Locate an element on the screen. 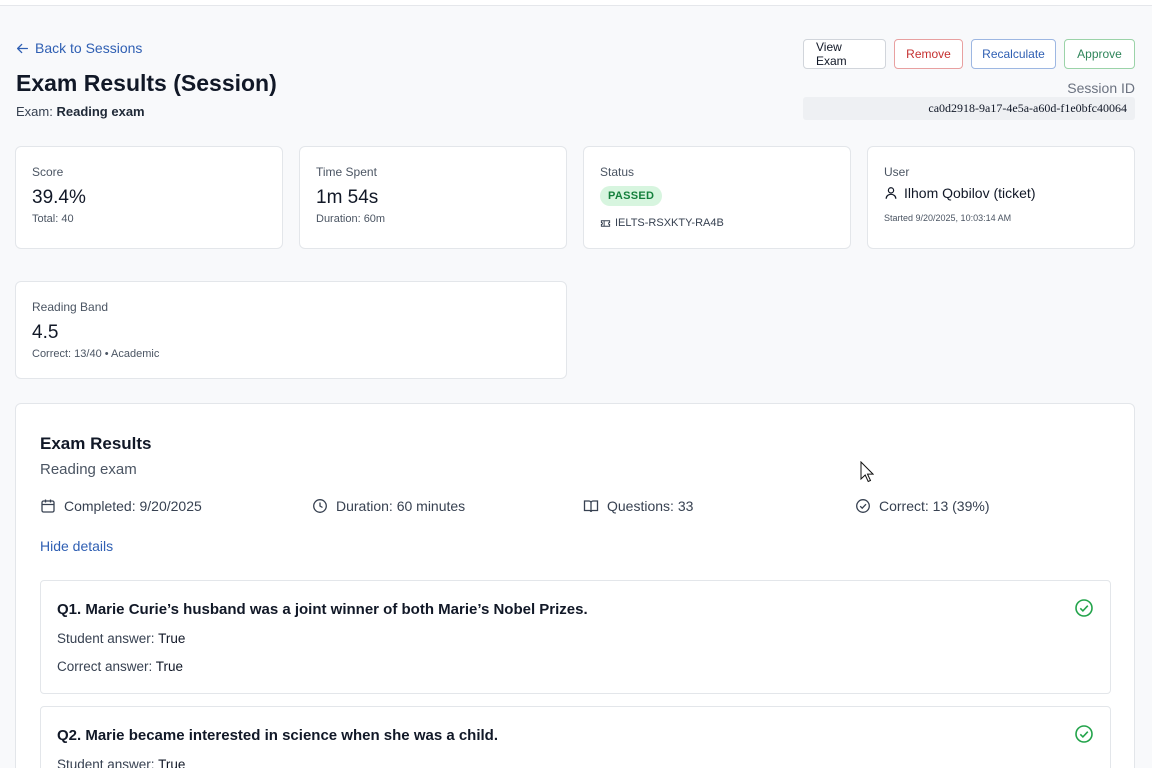  status-label: Status is located at coordinates (617, 172).